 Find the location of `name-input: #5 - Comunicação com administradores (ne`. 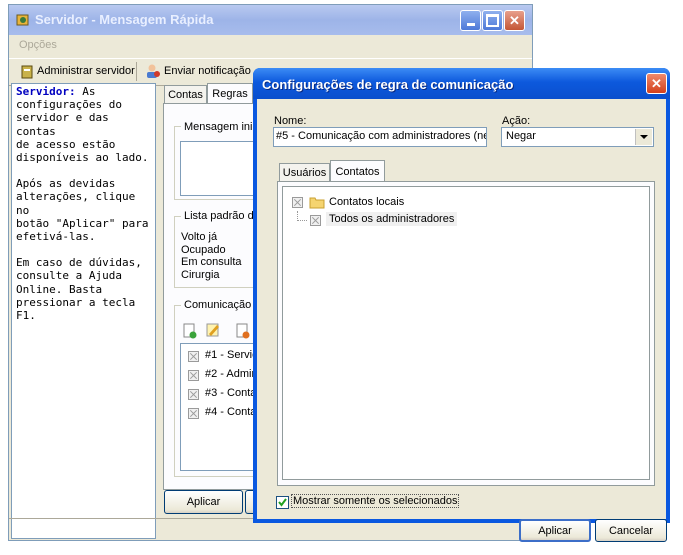

name-input: #5 - Comunicação com administradores (ne is located at coordinates (380, 137).